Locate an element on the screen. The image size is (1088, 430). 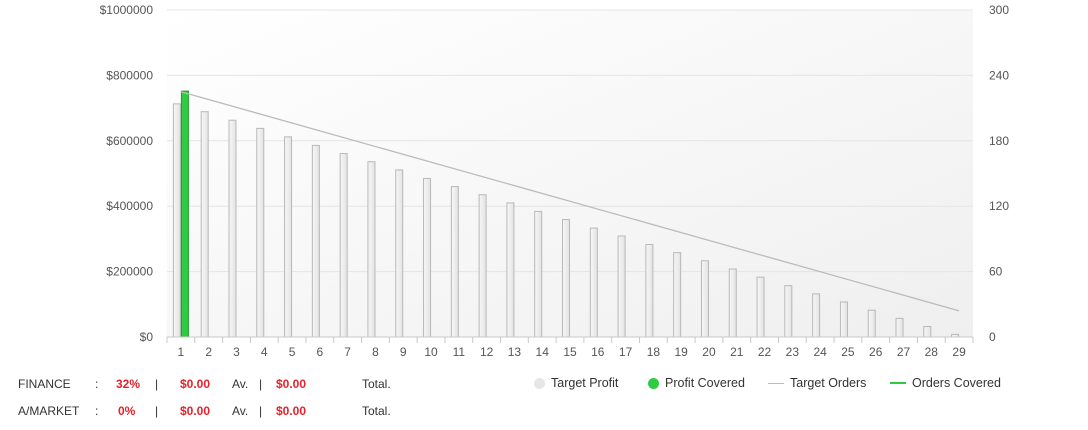
x-axis-tick-label: 2 is located at coordinates (208, 352).